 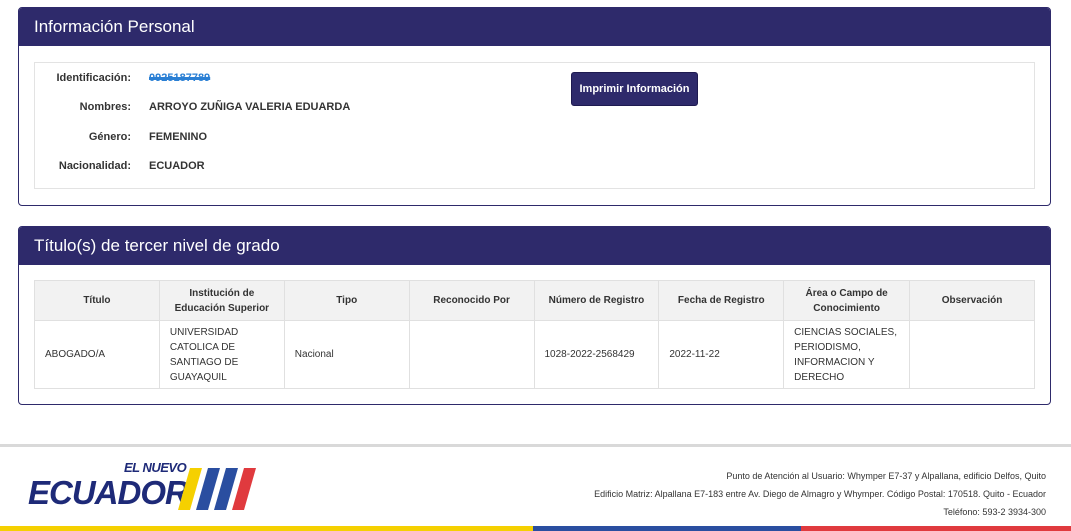 What do you see at coordinates (178, 137) in the screenshot?
I see `field-value: FEMENINO` at bounding box center [178, 137].